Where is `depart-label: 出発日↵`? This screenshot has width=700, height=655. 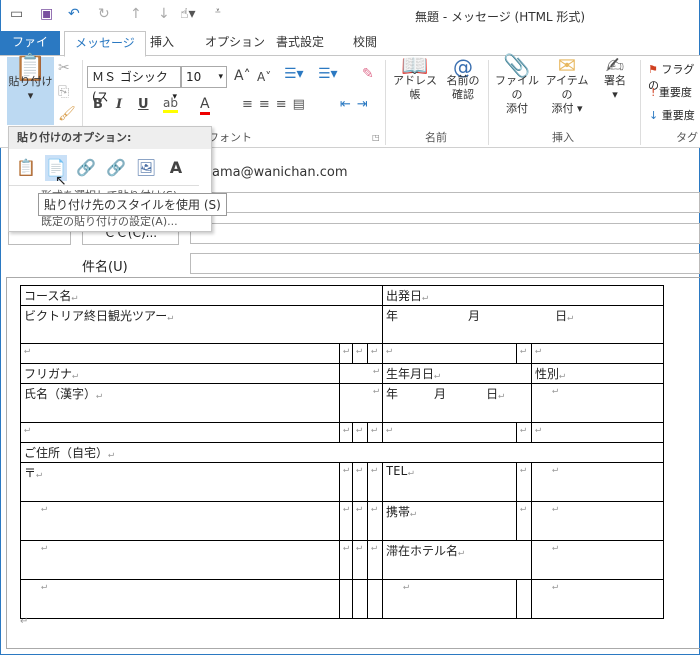 depart-label: 出発日↵ is located at coordinates (523, 295).